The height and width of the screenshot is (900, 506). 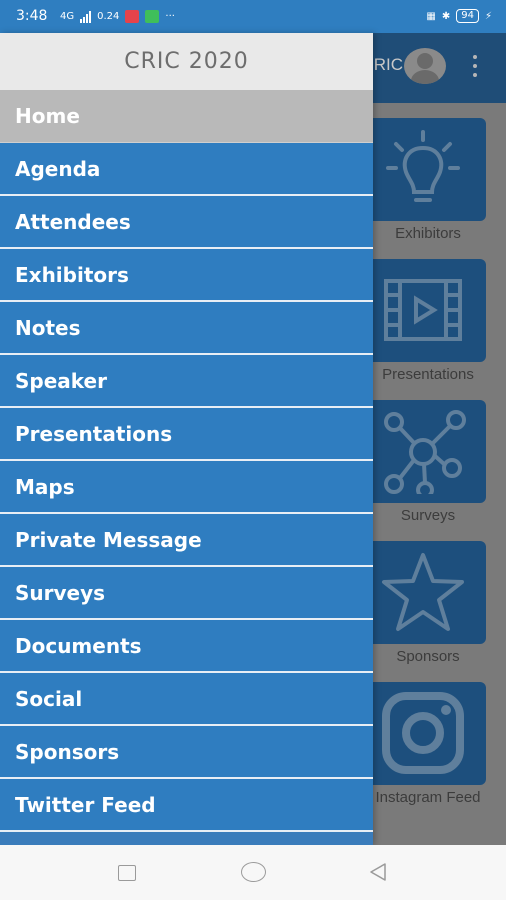 I want to click on exhibitors-tile, so click(x=423, y=169).